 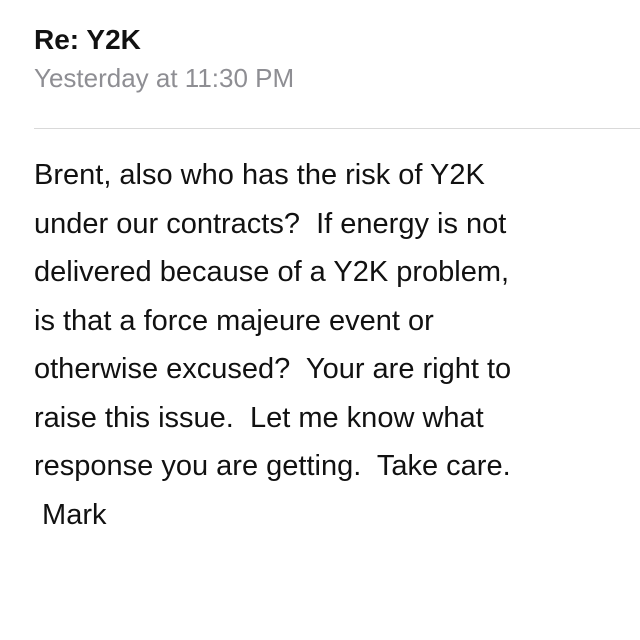 What do you see at coordinates (87, 39) in the screenshot?
I see `message-subject: Re: Y2K` at bounding box center [87, 39].